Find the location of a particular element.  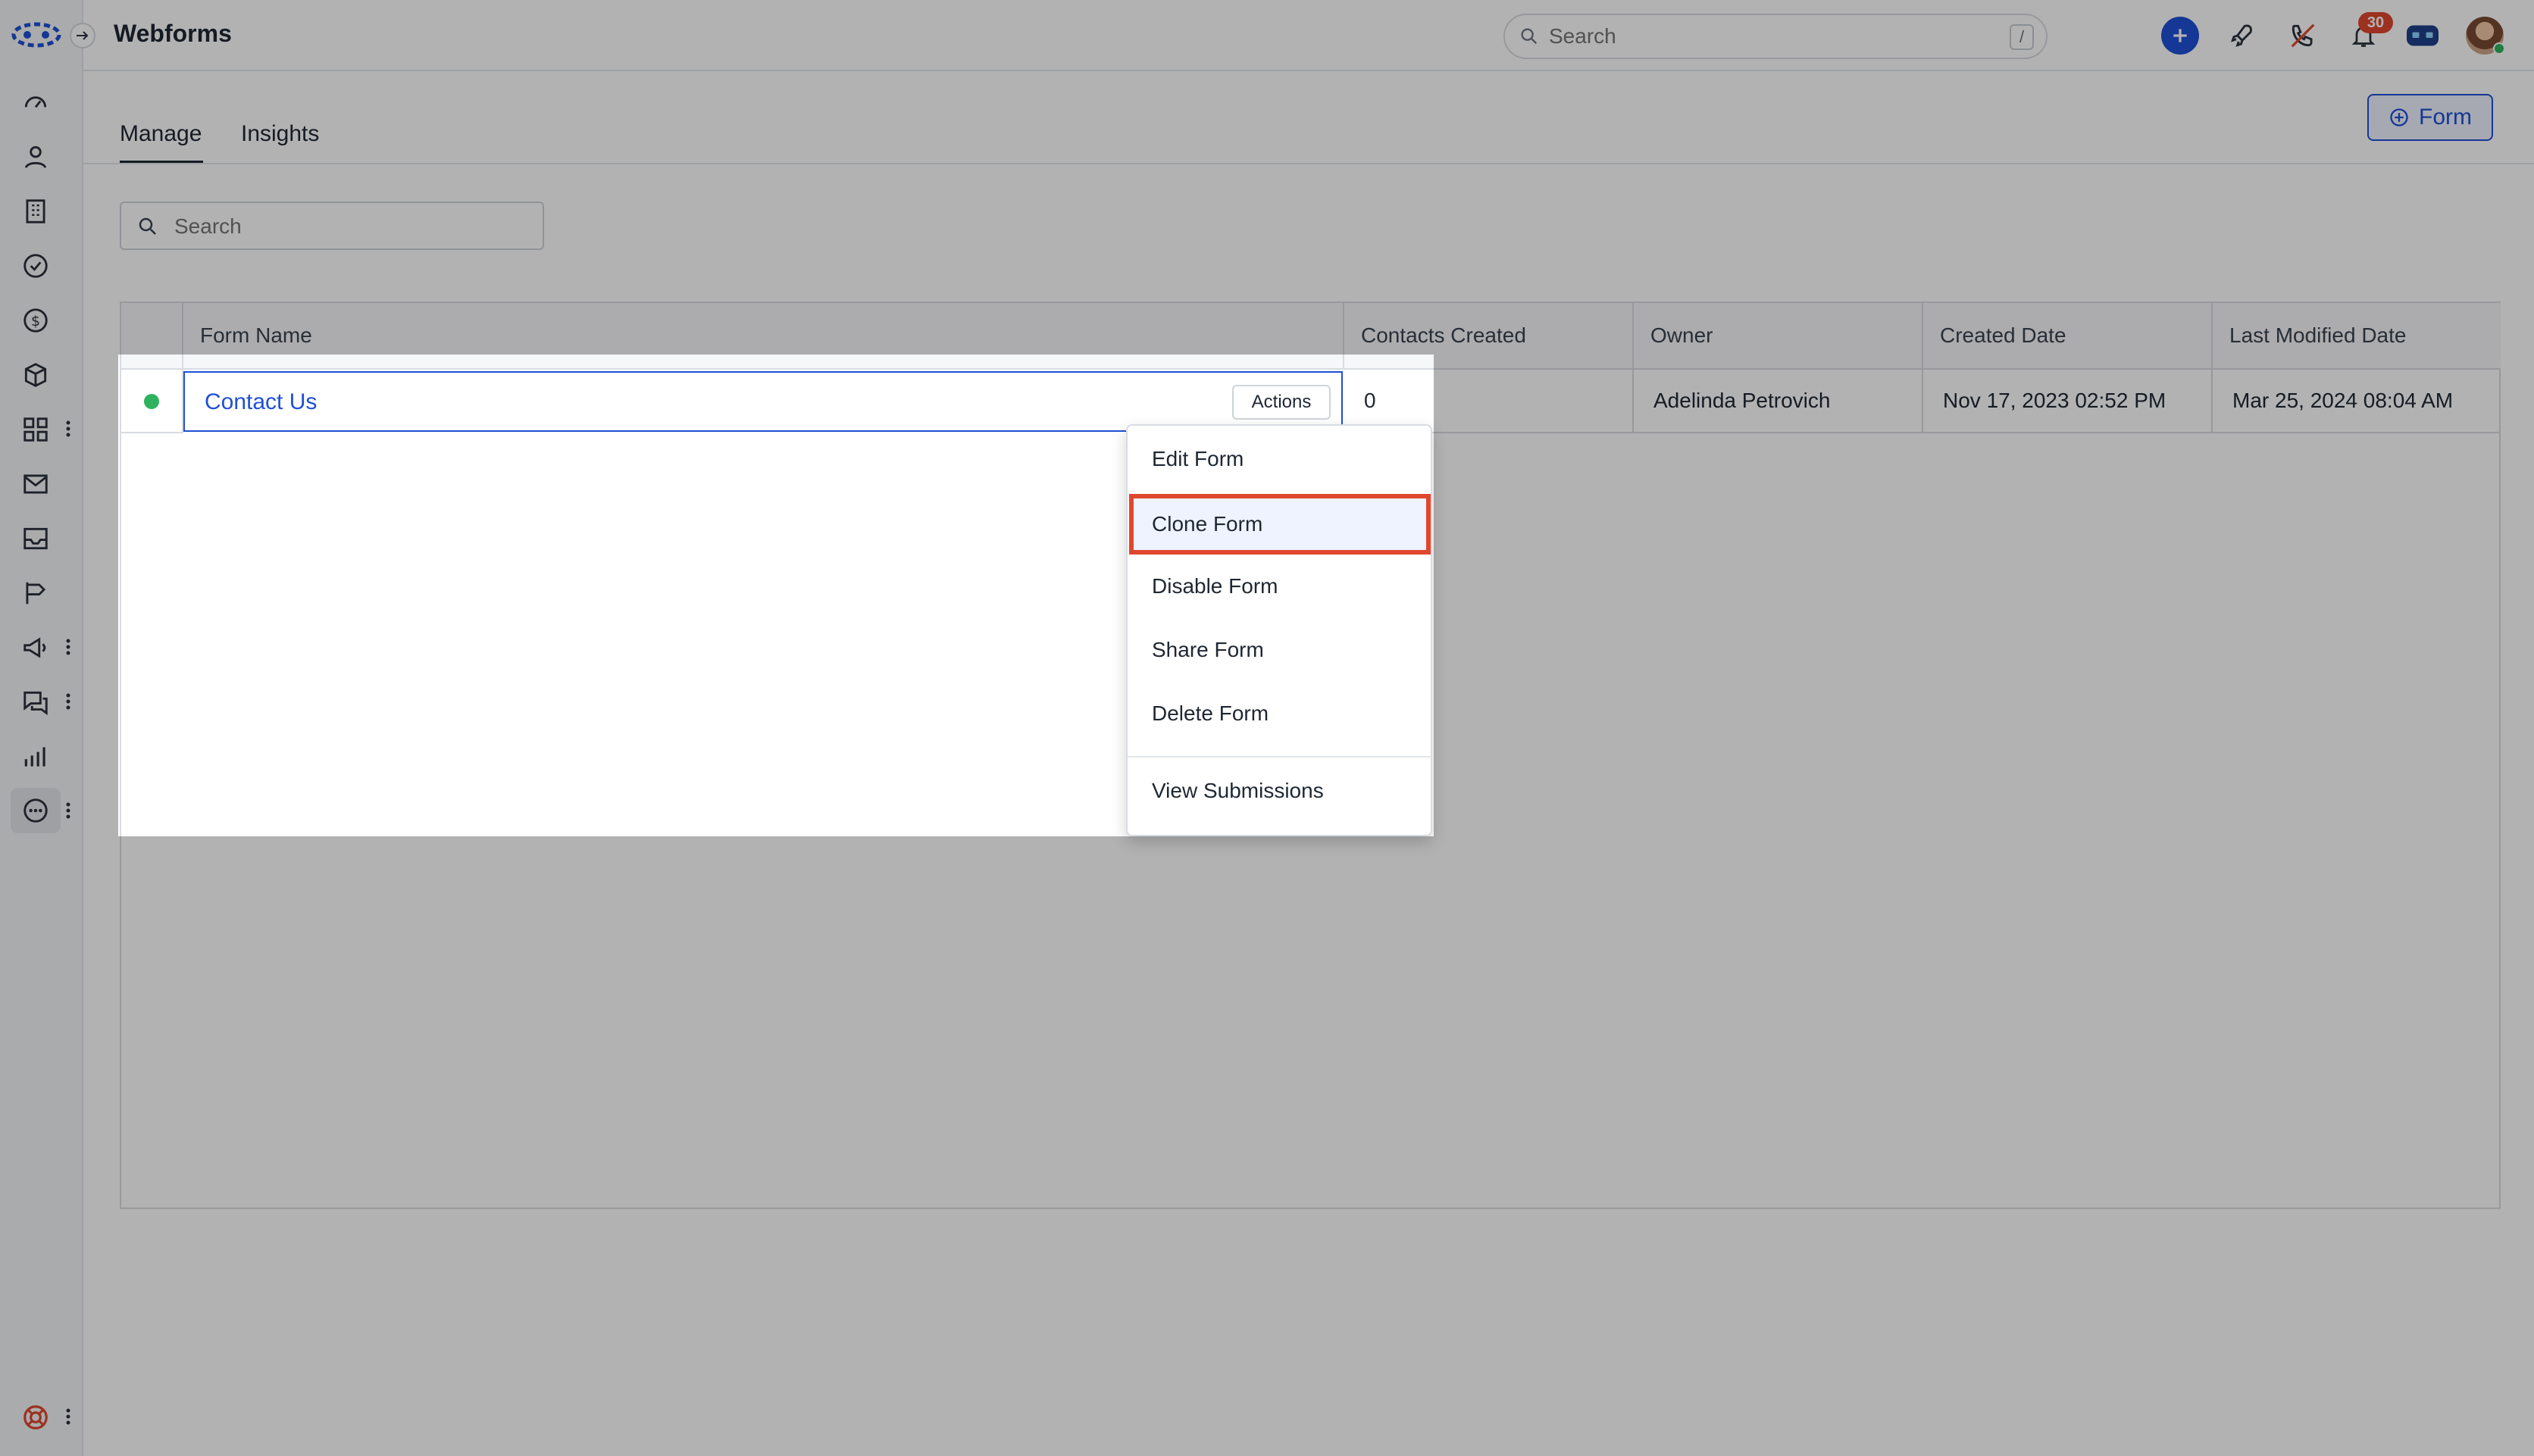

menu-item-view-submissions: View Submissions is located at coordinates (1279, 791).